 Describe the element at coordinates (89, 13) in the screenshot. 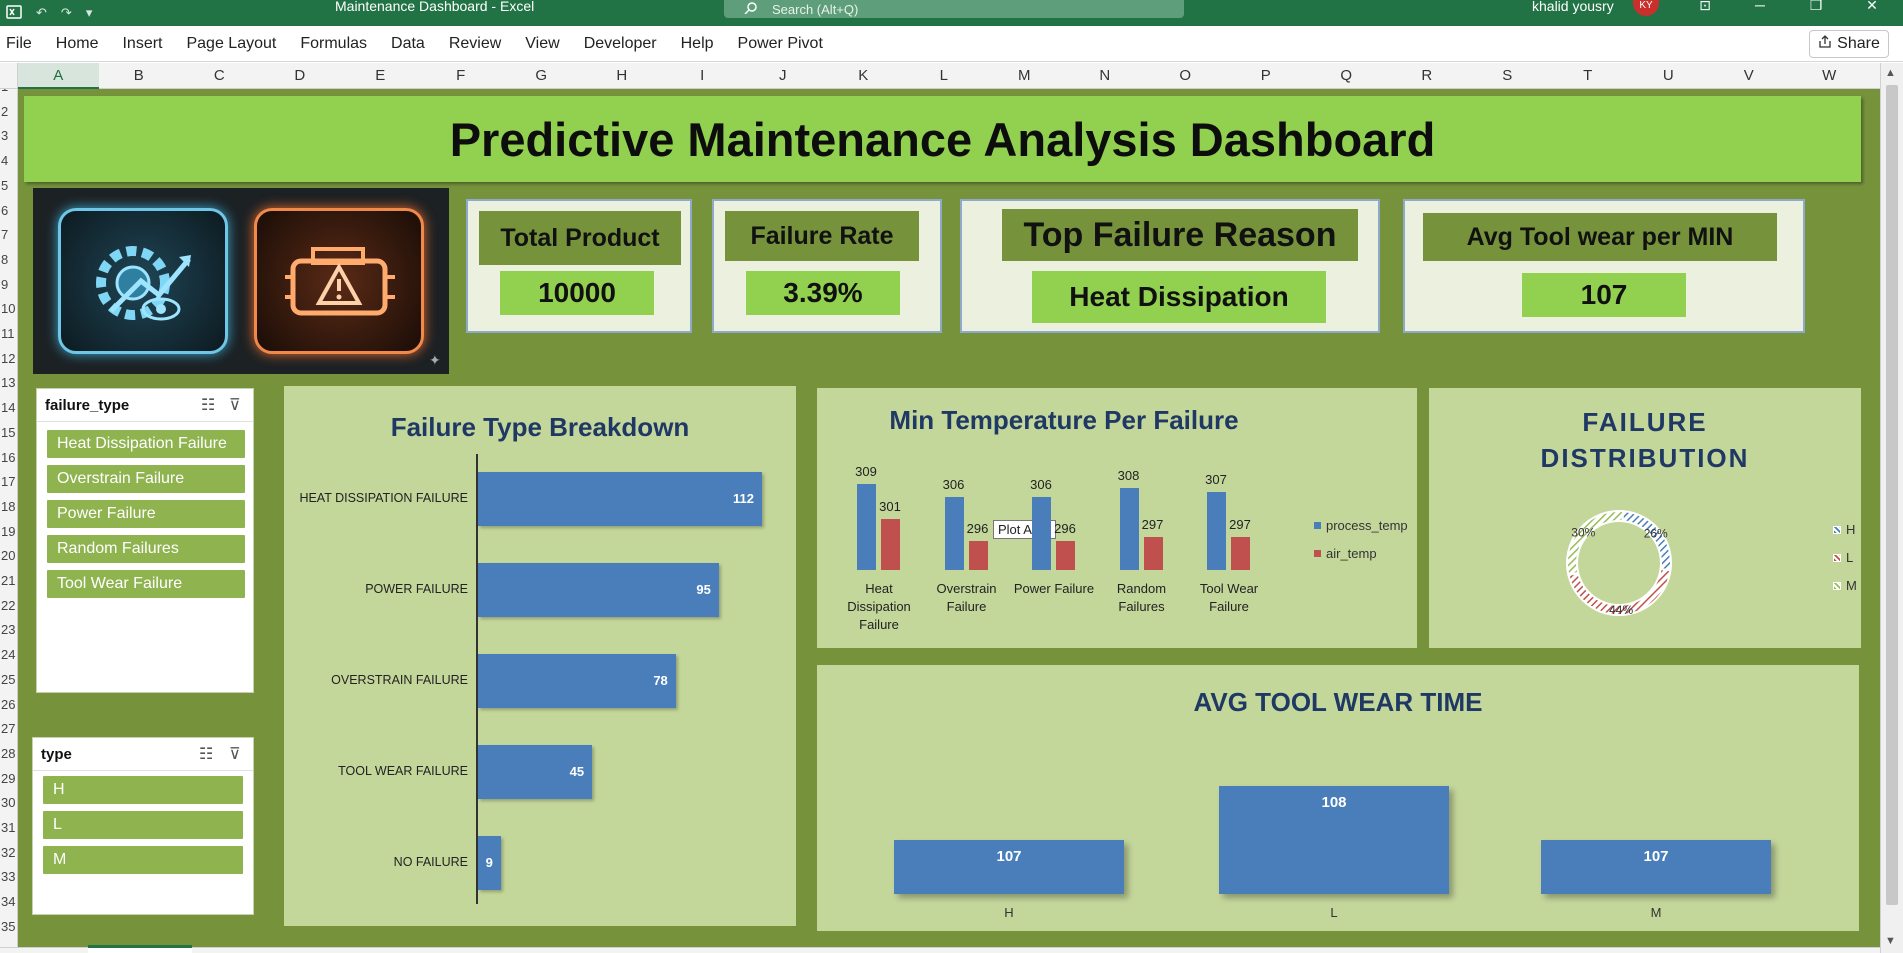

I see `customize-toolbar-icon: ▾` at that location.